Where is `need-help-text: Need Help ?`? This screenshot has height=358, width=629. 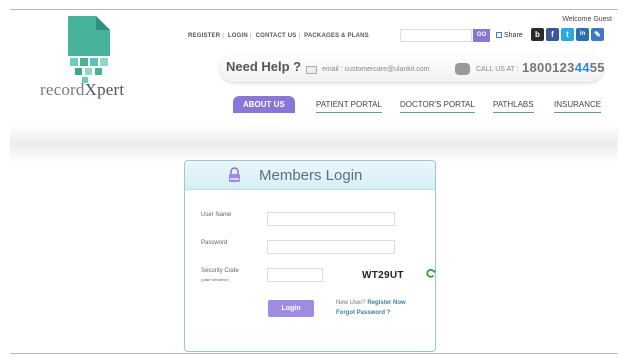
need-help-text: Need Help ? is located at coordinates (264, 66).